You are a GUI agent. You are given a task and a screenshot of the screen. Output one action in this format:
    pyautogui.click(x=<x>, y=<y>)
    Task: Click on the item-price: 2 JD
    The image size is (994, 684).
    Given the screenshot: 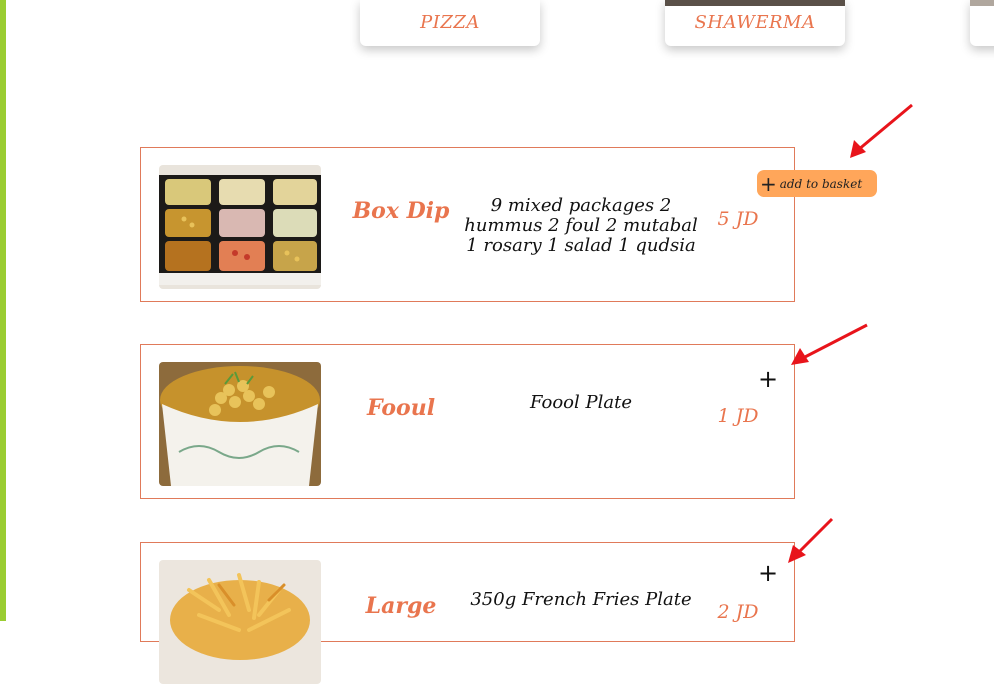 What is the action you would take?
    pyautogui.click(x=738, y=612)
    